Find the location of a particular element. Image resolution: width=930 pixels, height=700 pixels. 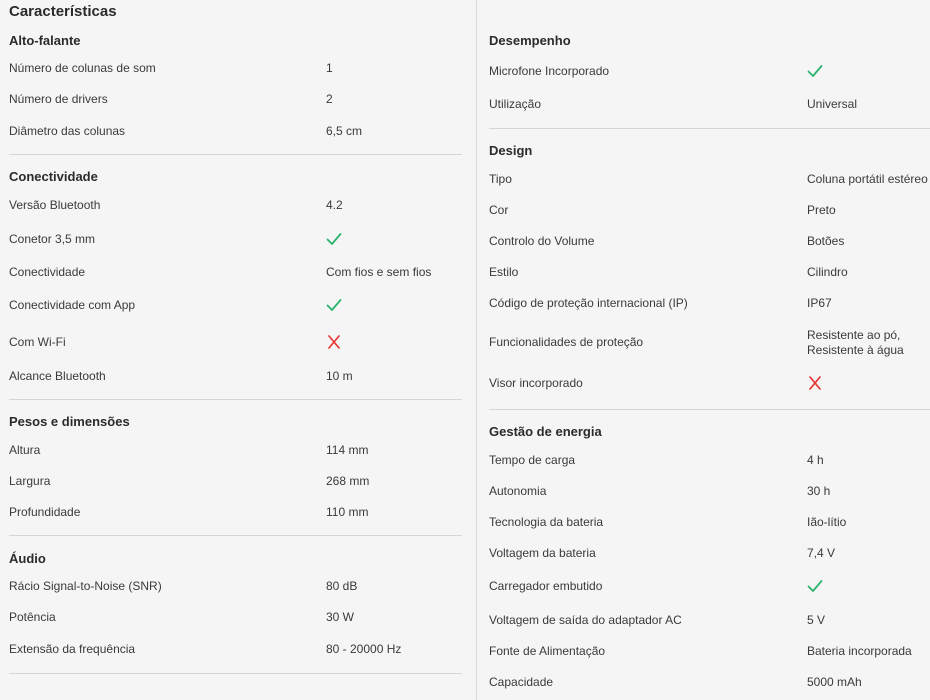

spec-value: 10 m is located at coordinates (339, 376).